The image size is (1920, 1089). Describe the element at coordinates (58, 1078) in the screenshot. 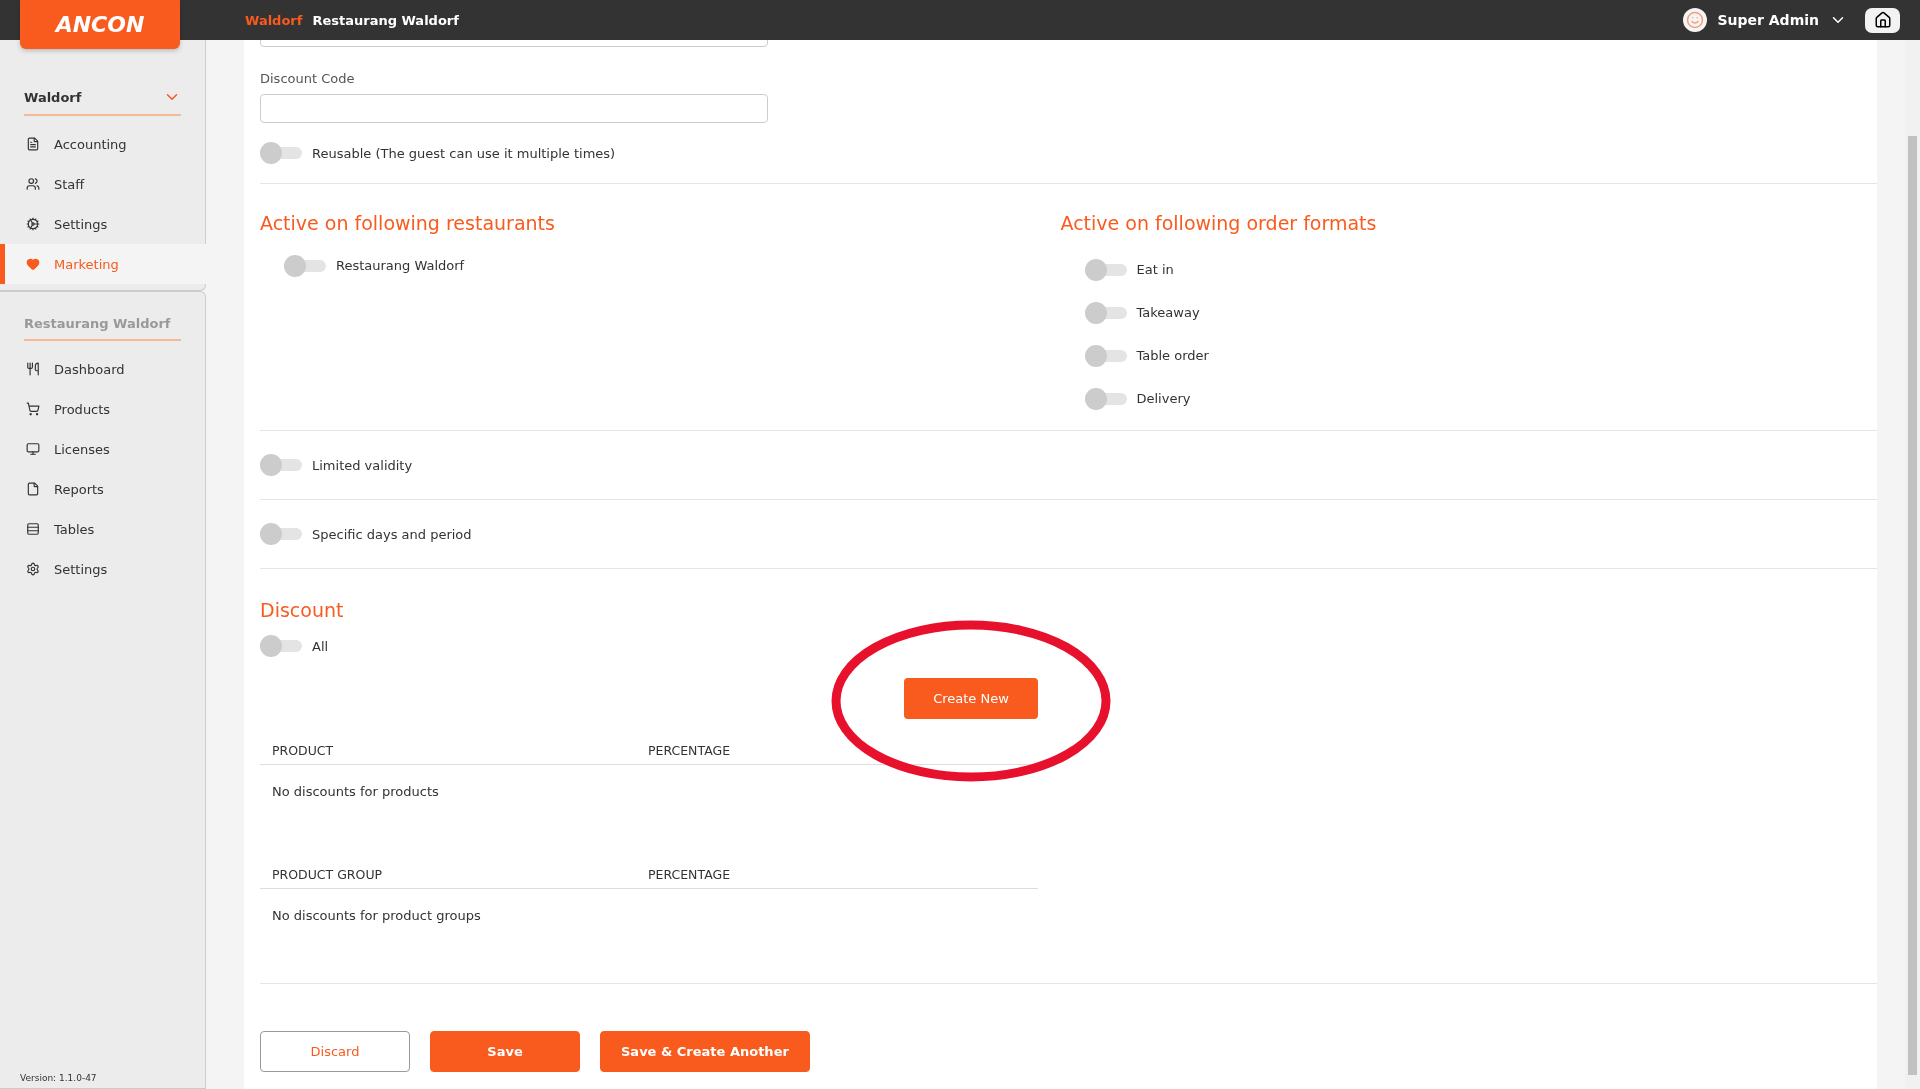

I see `version-text: Version: 1.1.0-47` at that location.